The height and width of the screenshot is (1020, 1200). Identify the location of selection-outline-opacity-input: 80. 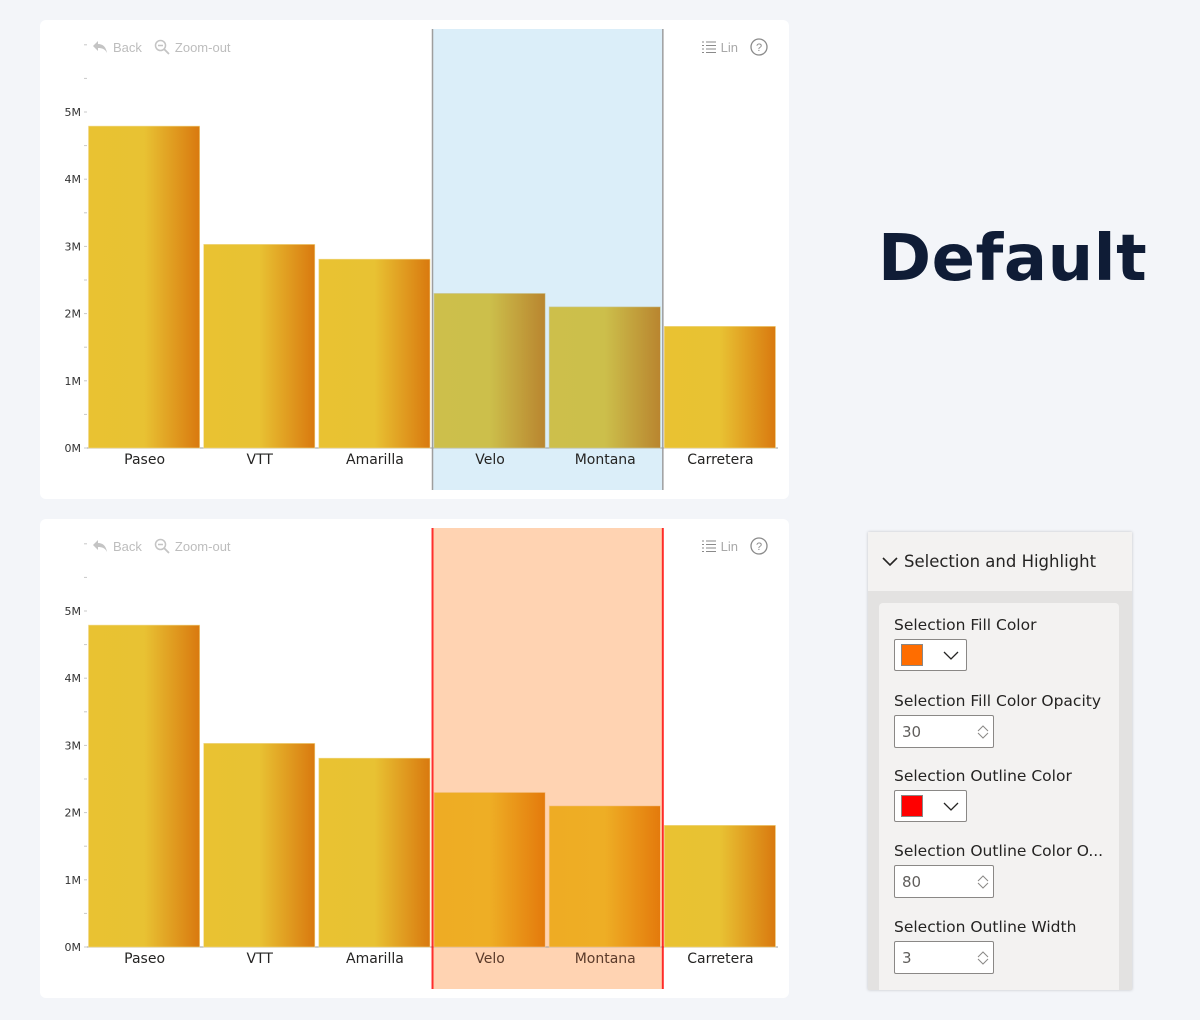
(944, 881).